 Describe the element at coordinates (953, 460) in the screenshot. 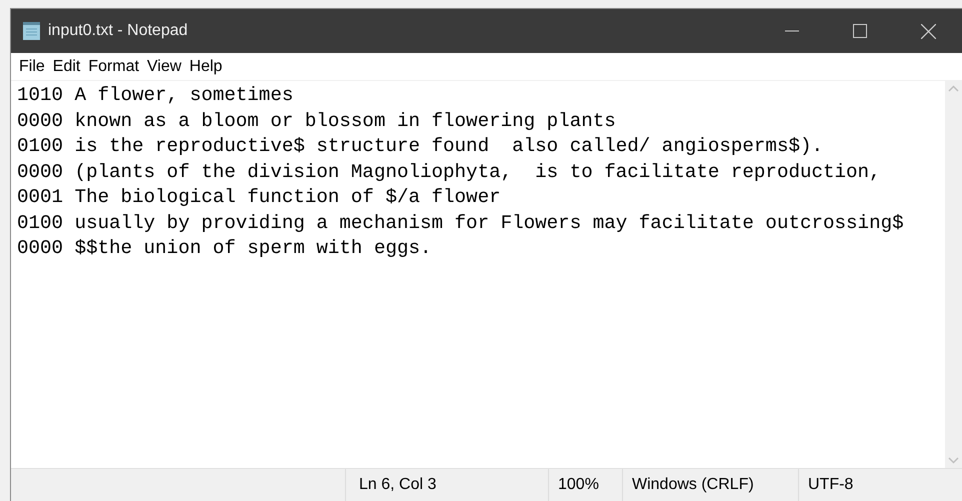

I see `scroll-down-icon` at that location.